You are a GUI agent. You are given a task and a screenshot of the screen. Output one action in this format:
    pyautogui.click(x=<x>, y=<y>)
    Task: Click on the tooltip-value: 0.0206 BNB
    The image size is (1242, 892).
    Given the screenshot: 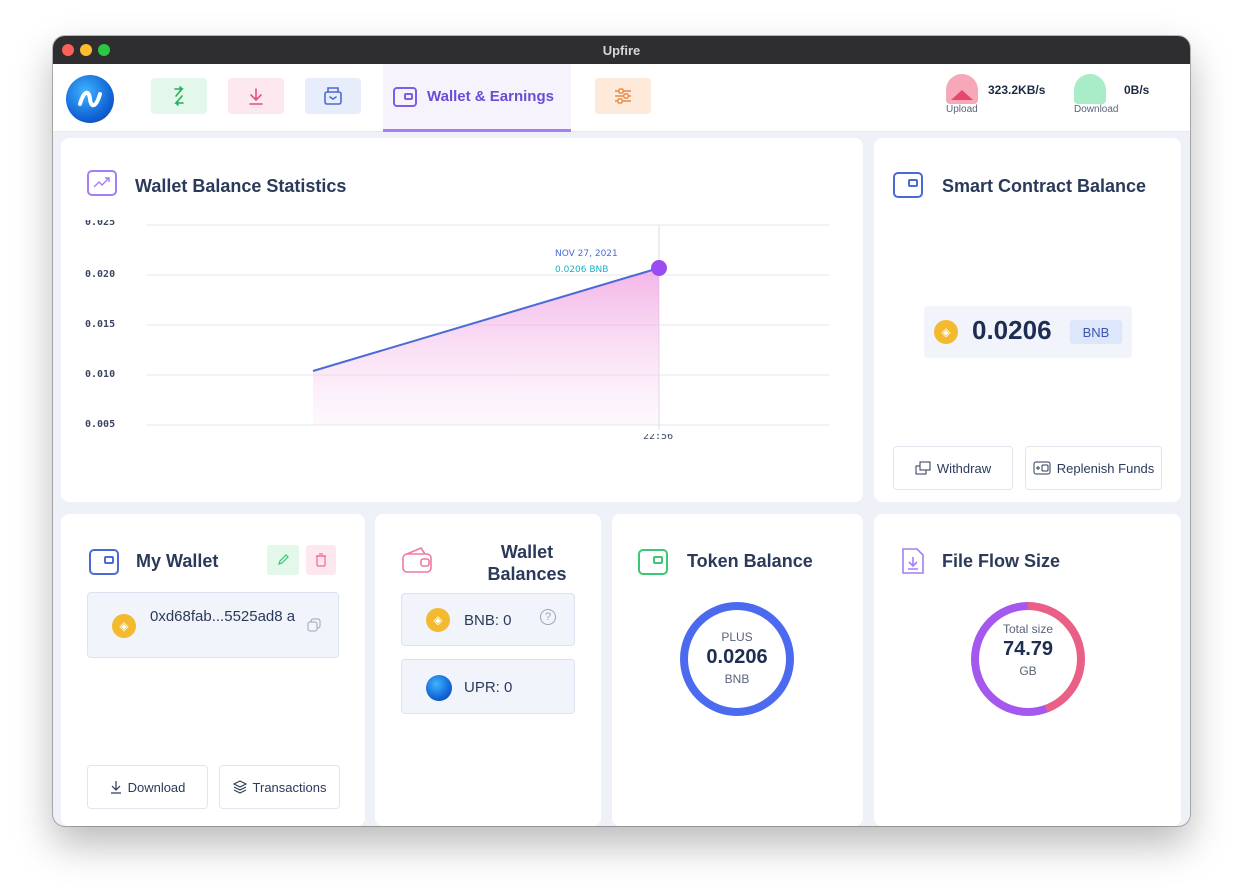 What is the action you would take?
    pyautogui.click(x=582, y=270)
    